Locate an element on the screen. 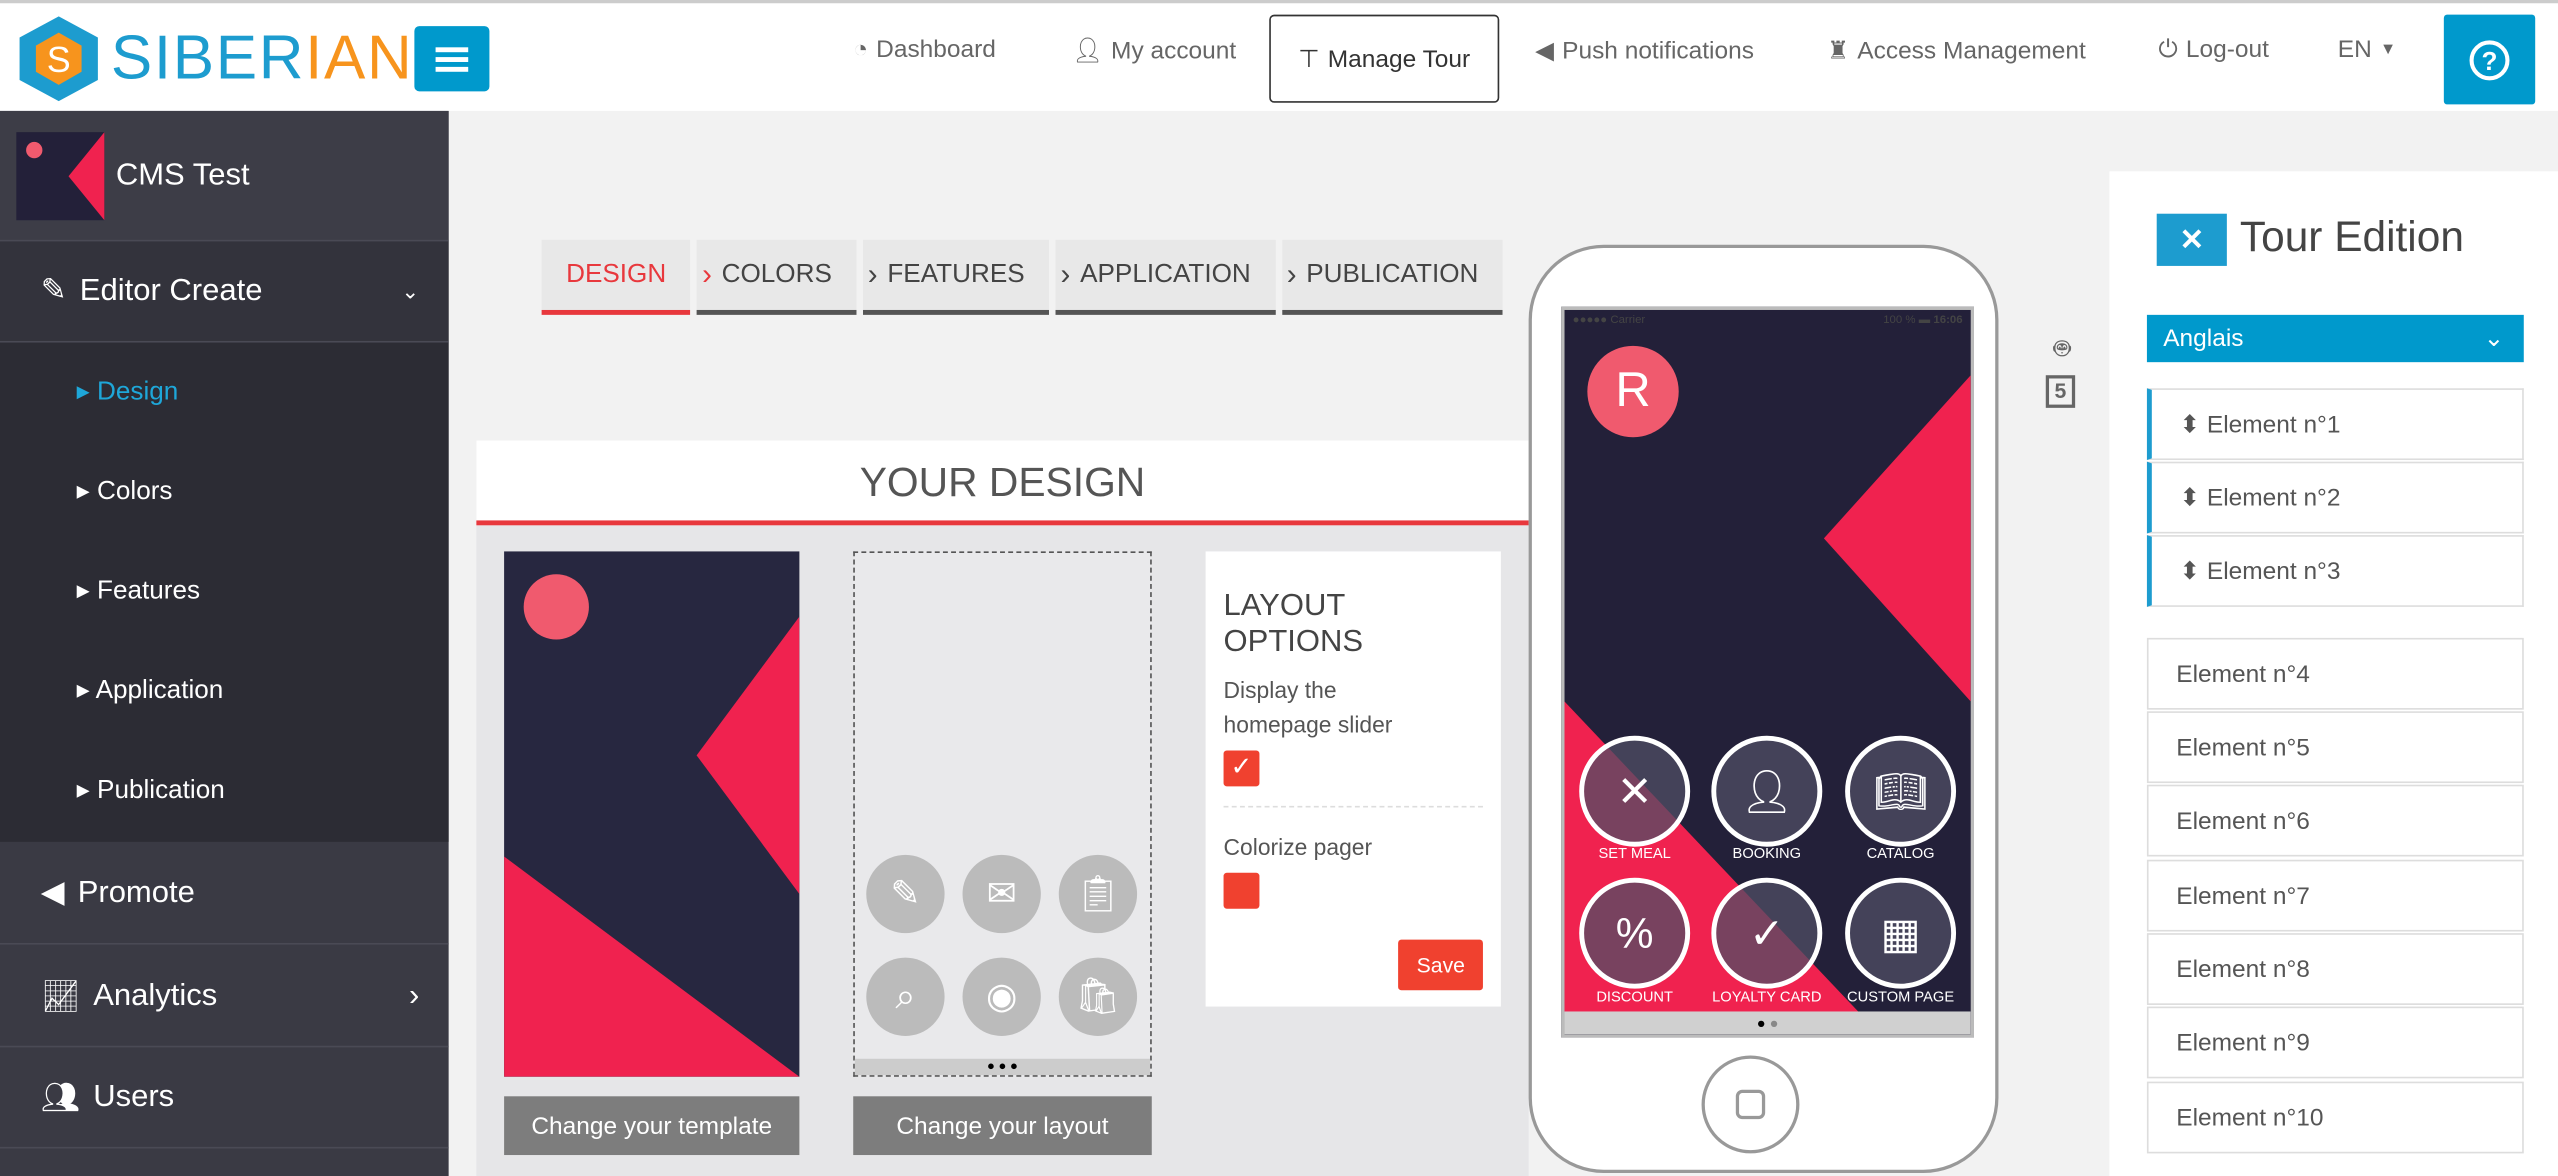 This screenshot has width=2558, height=1176. tour-element: ⬍ Element n°3 is located at coordinates (2335, 571).